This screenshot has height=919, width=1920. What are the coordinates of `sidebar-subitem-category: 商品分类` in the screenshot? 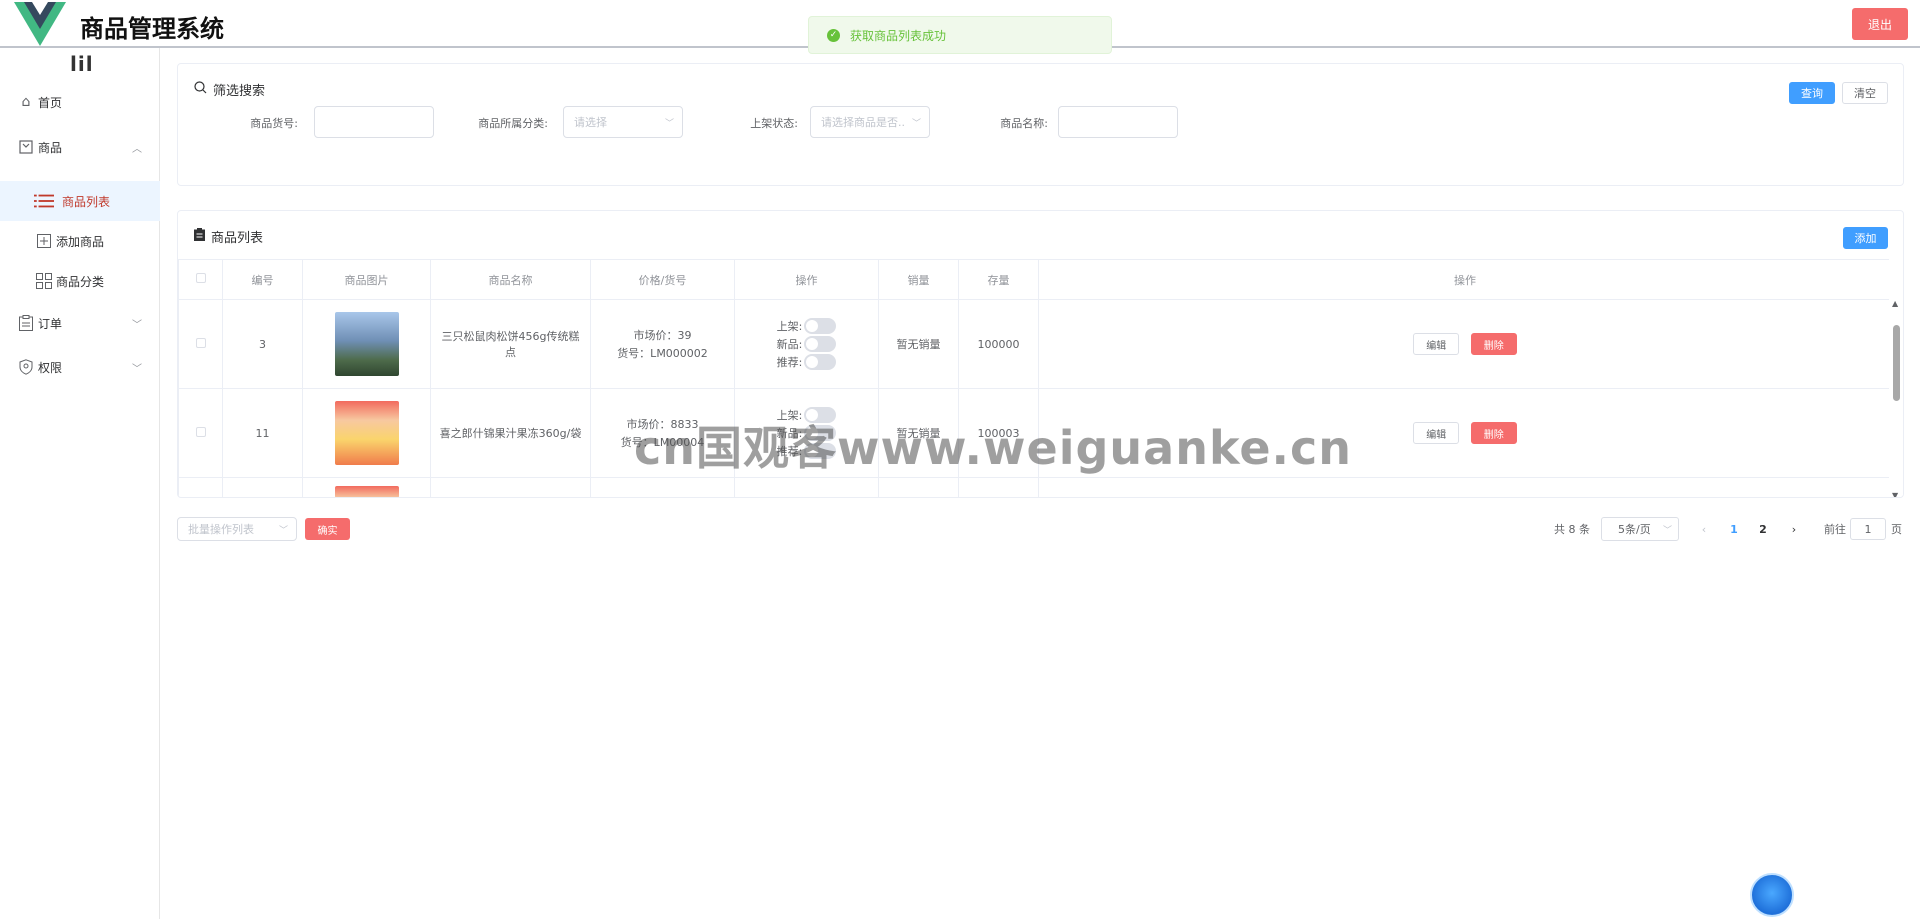 It's located at (80, 281).